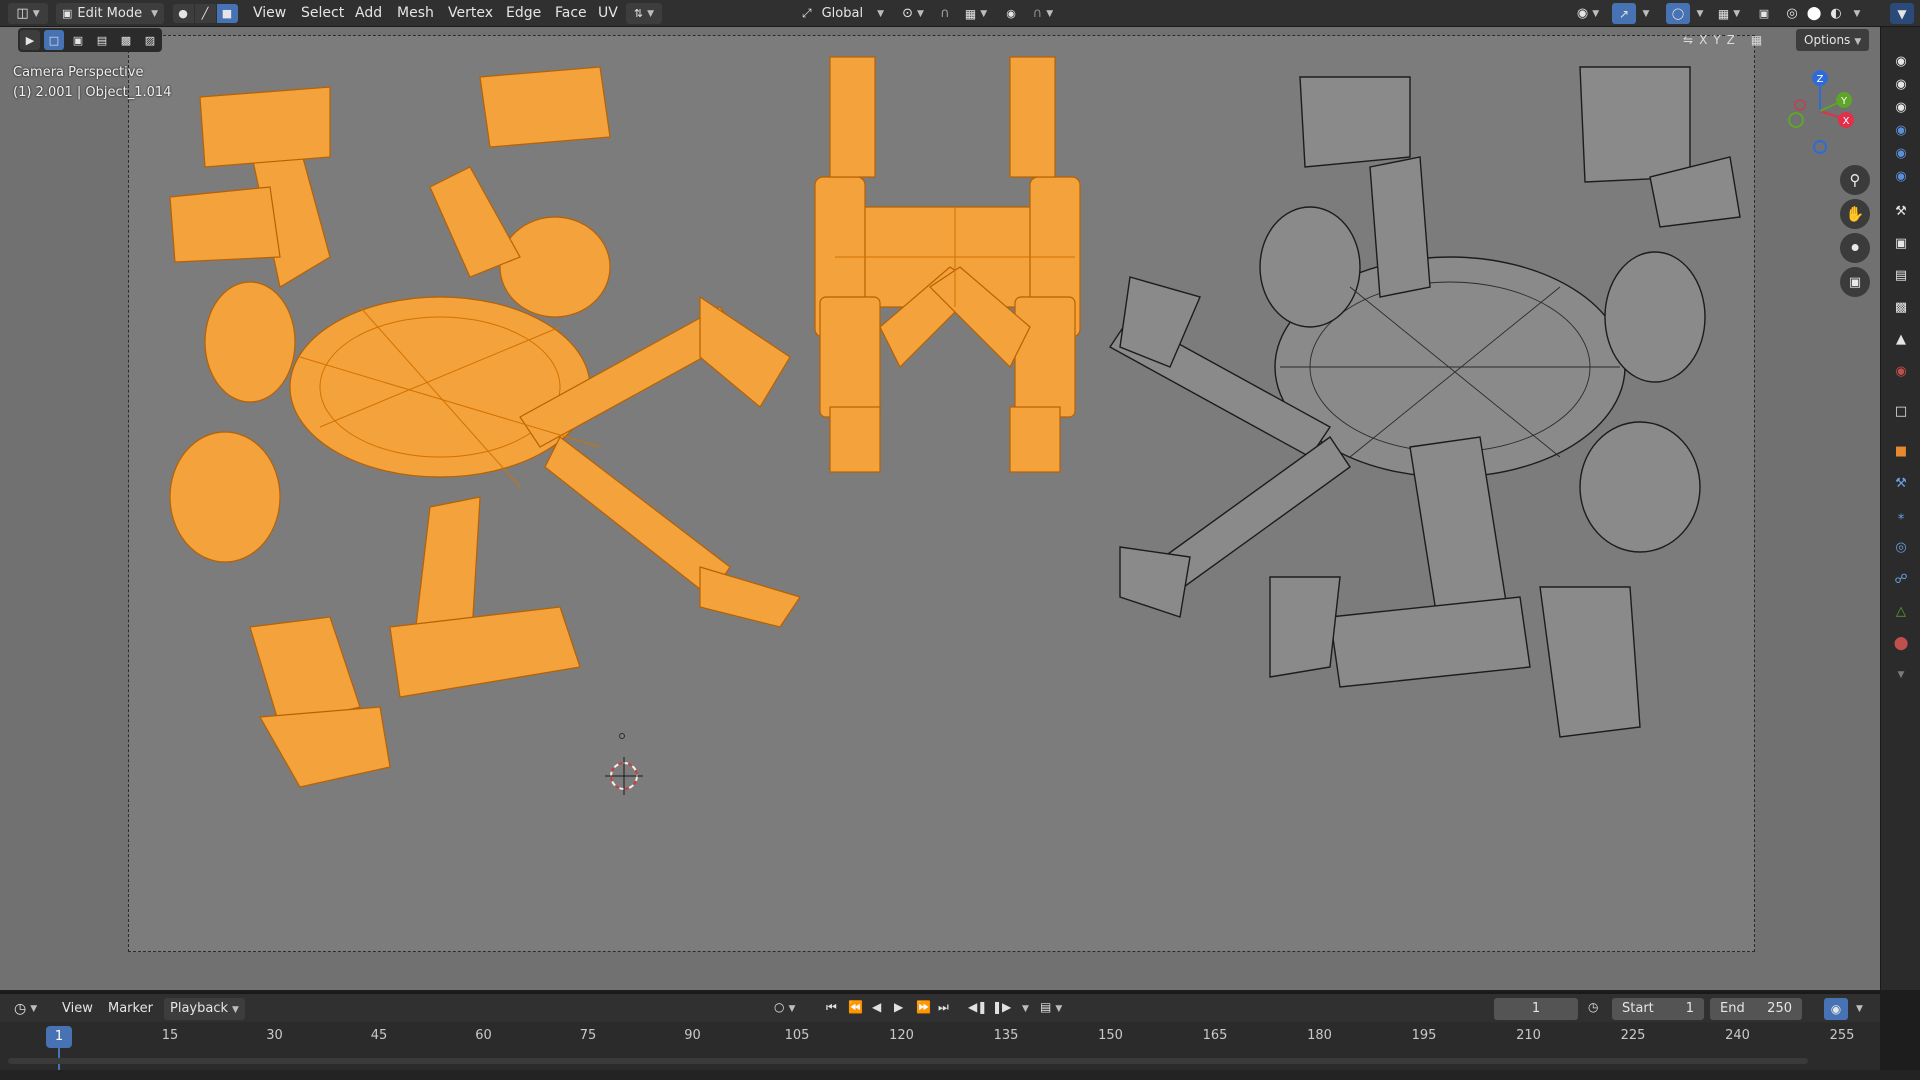  I want to click on overlays-dropdown: ▼, so click(1698, 13).